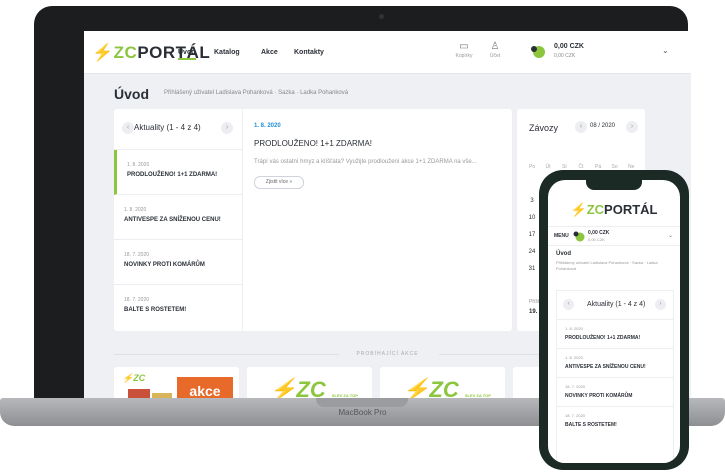 This screenshot has height=476, width=725. I want to click on zavozy-title: Závozy, so click(544, 128).